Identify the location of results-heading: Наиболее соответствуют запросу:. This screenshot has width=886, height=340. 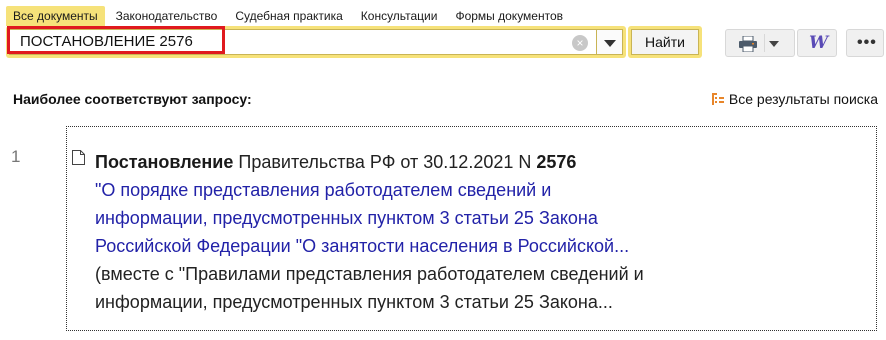
(132, 99).